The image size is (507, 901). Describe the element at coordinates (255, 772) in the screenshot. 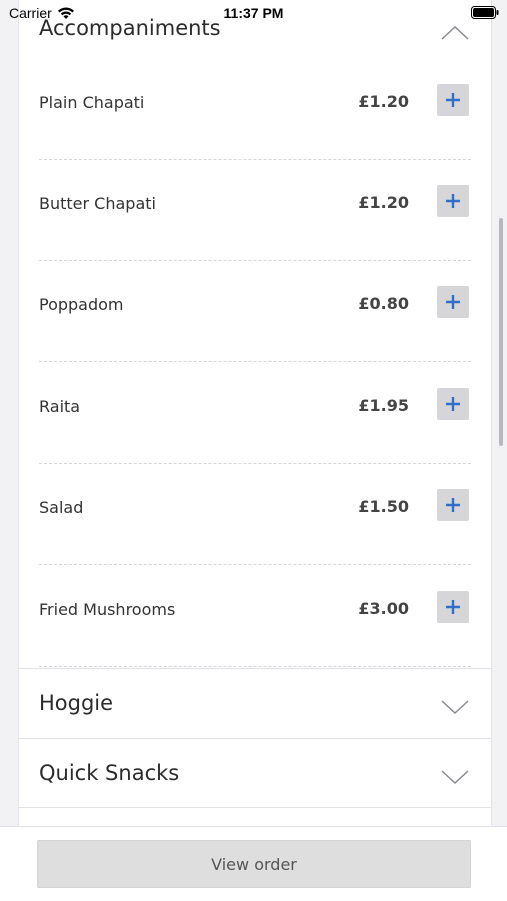

I see `section-header-quick-snacks: Quick Snacks` at that location.